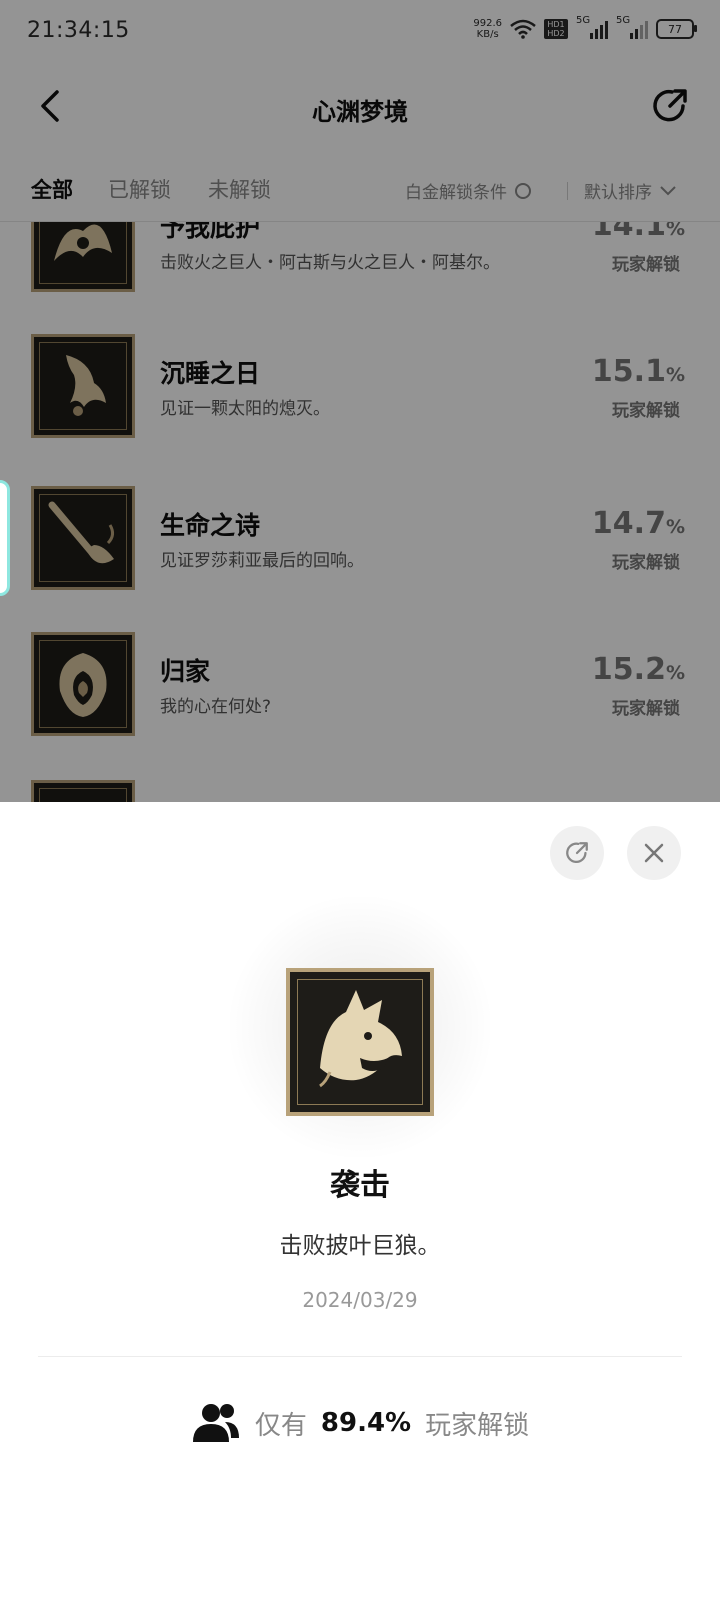  What do you see at coordinates (5, 538) in the screenshot?
I see `floating-edge-handle` at bounding box center [5, 538].